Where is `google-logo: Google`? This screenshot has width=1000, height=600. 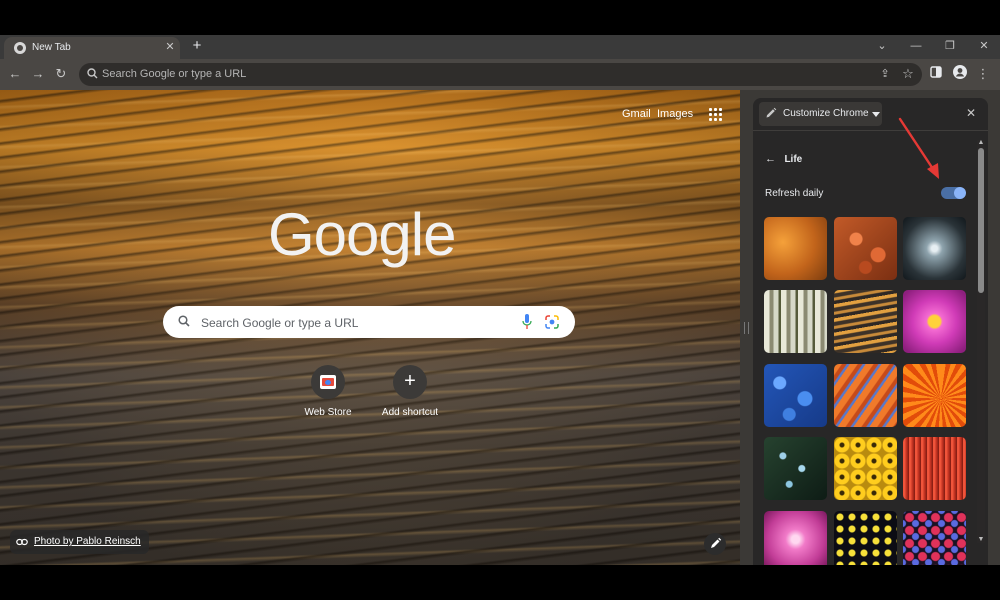 google-logo: Google is located at coordinates (362, 234).